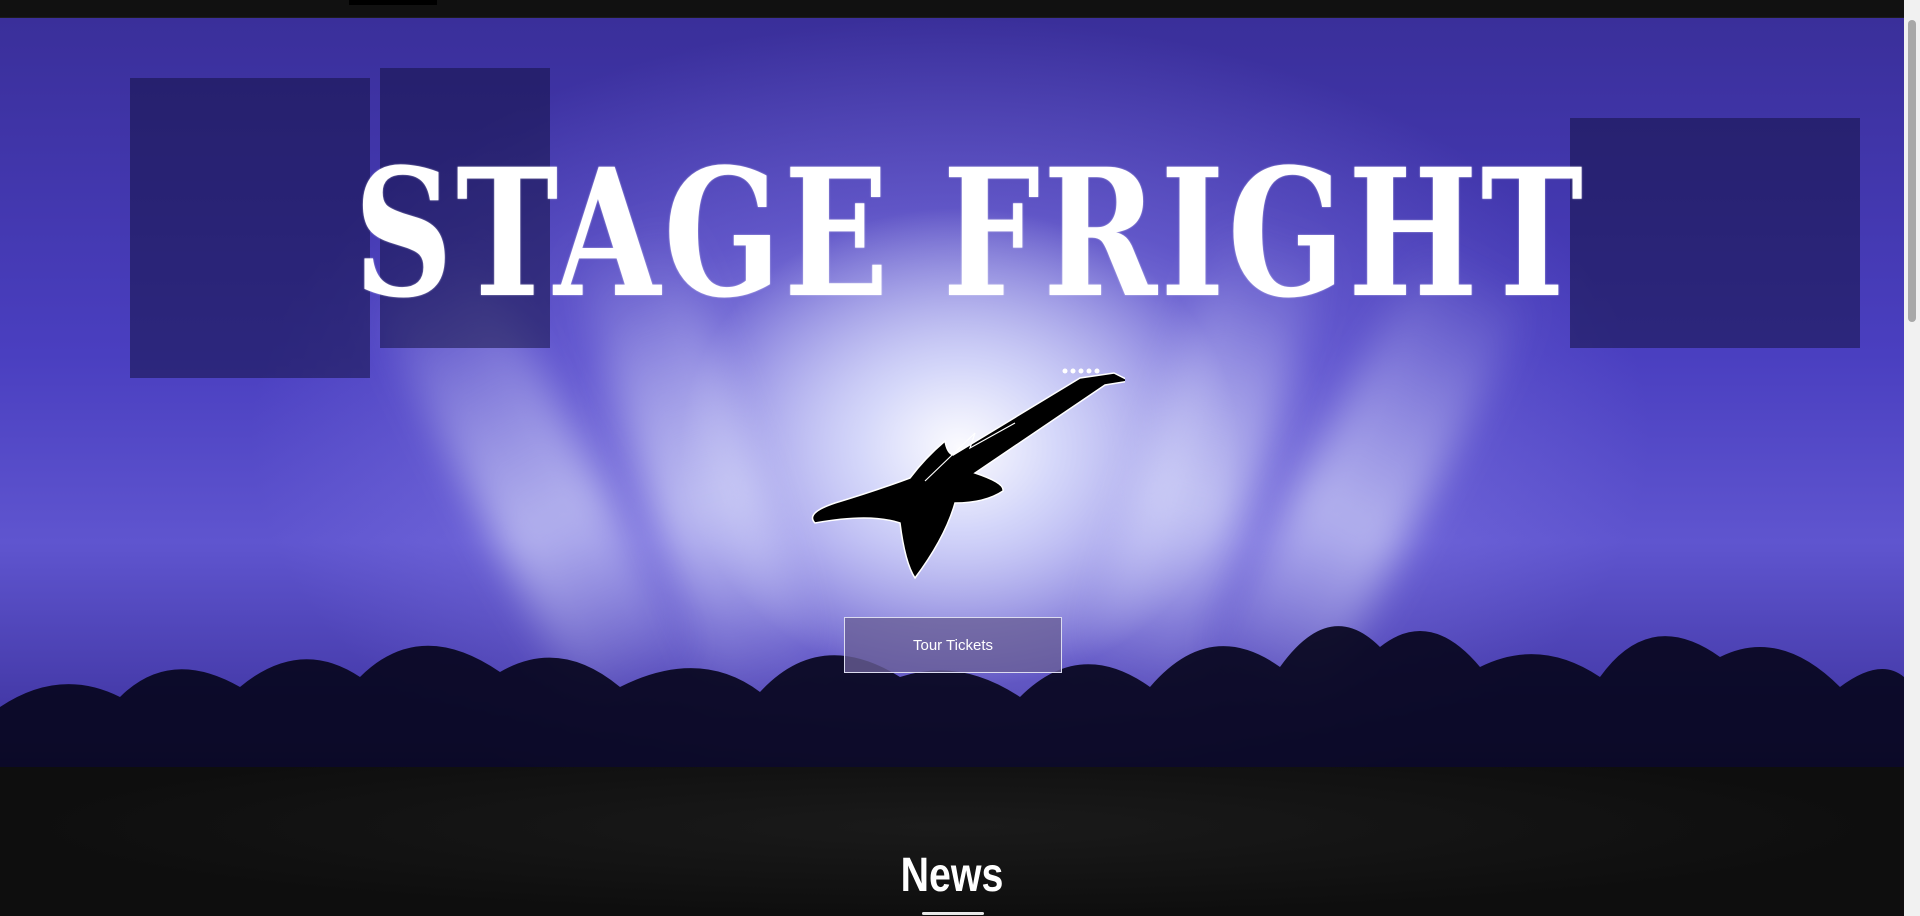 Image resolution: width=1920 pixels, height=916 pixels. I want to click on top-header-bar, so click(952, 9).